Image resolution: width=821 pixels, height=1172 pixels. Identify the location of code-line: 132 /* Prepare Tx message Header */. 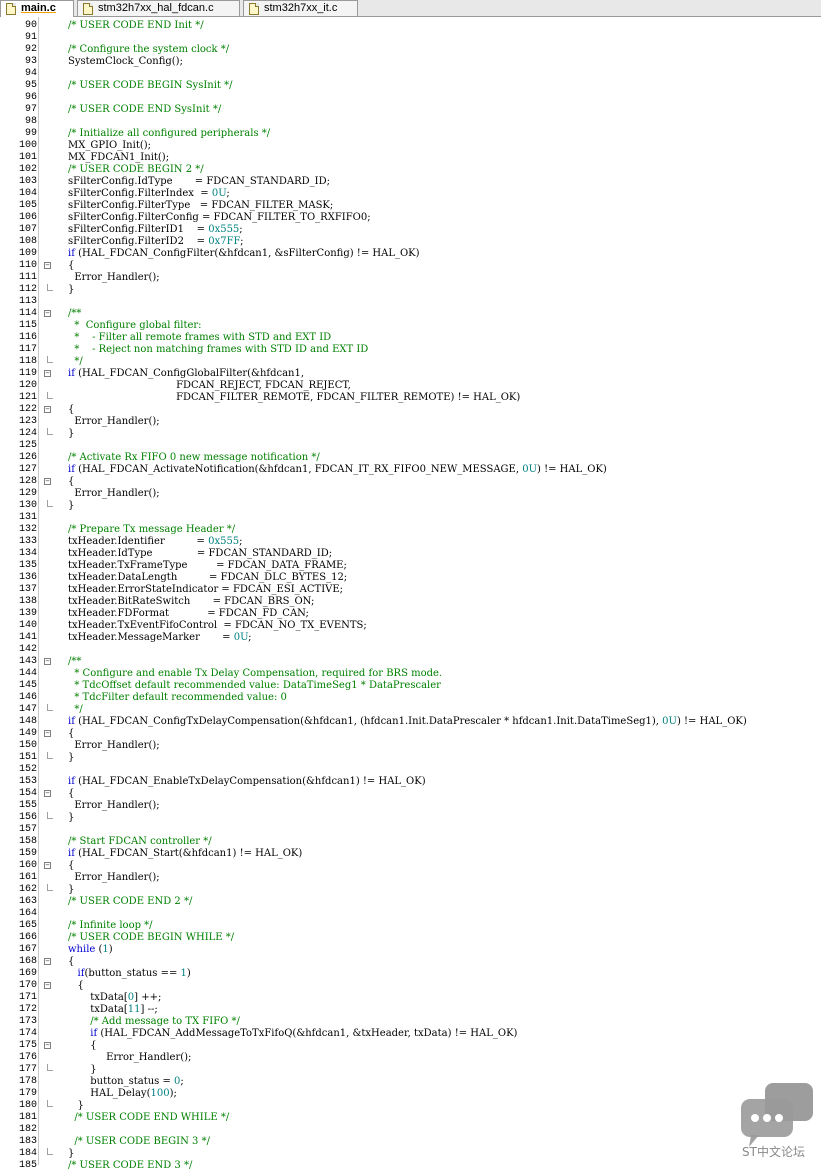
(410, 530).